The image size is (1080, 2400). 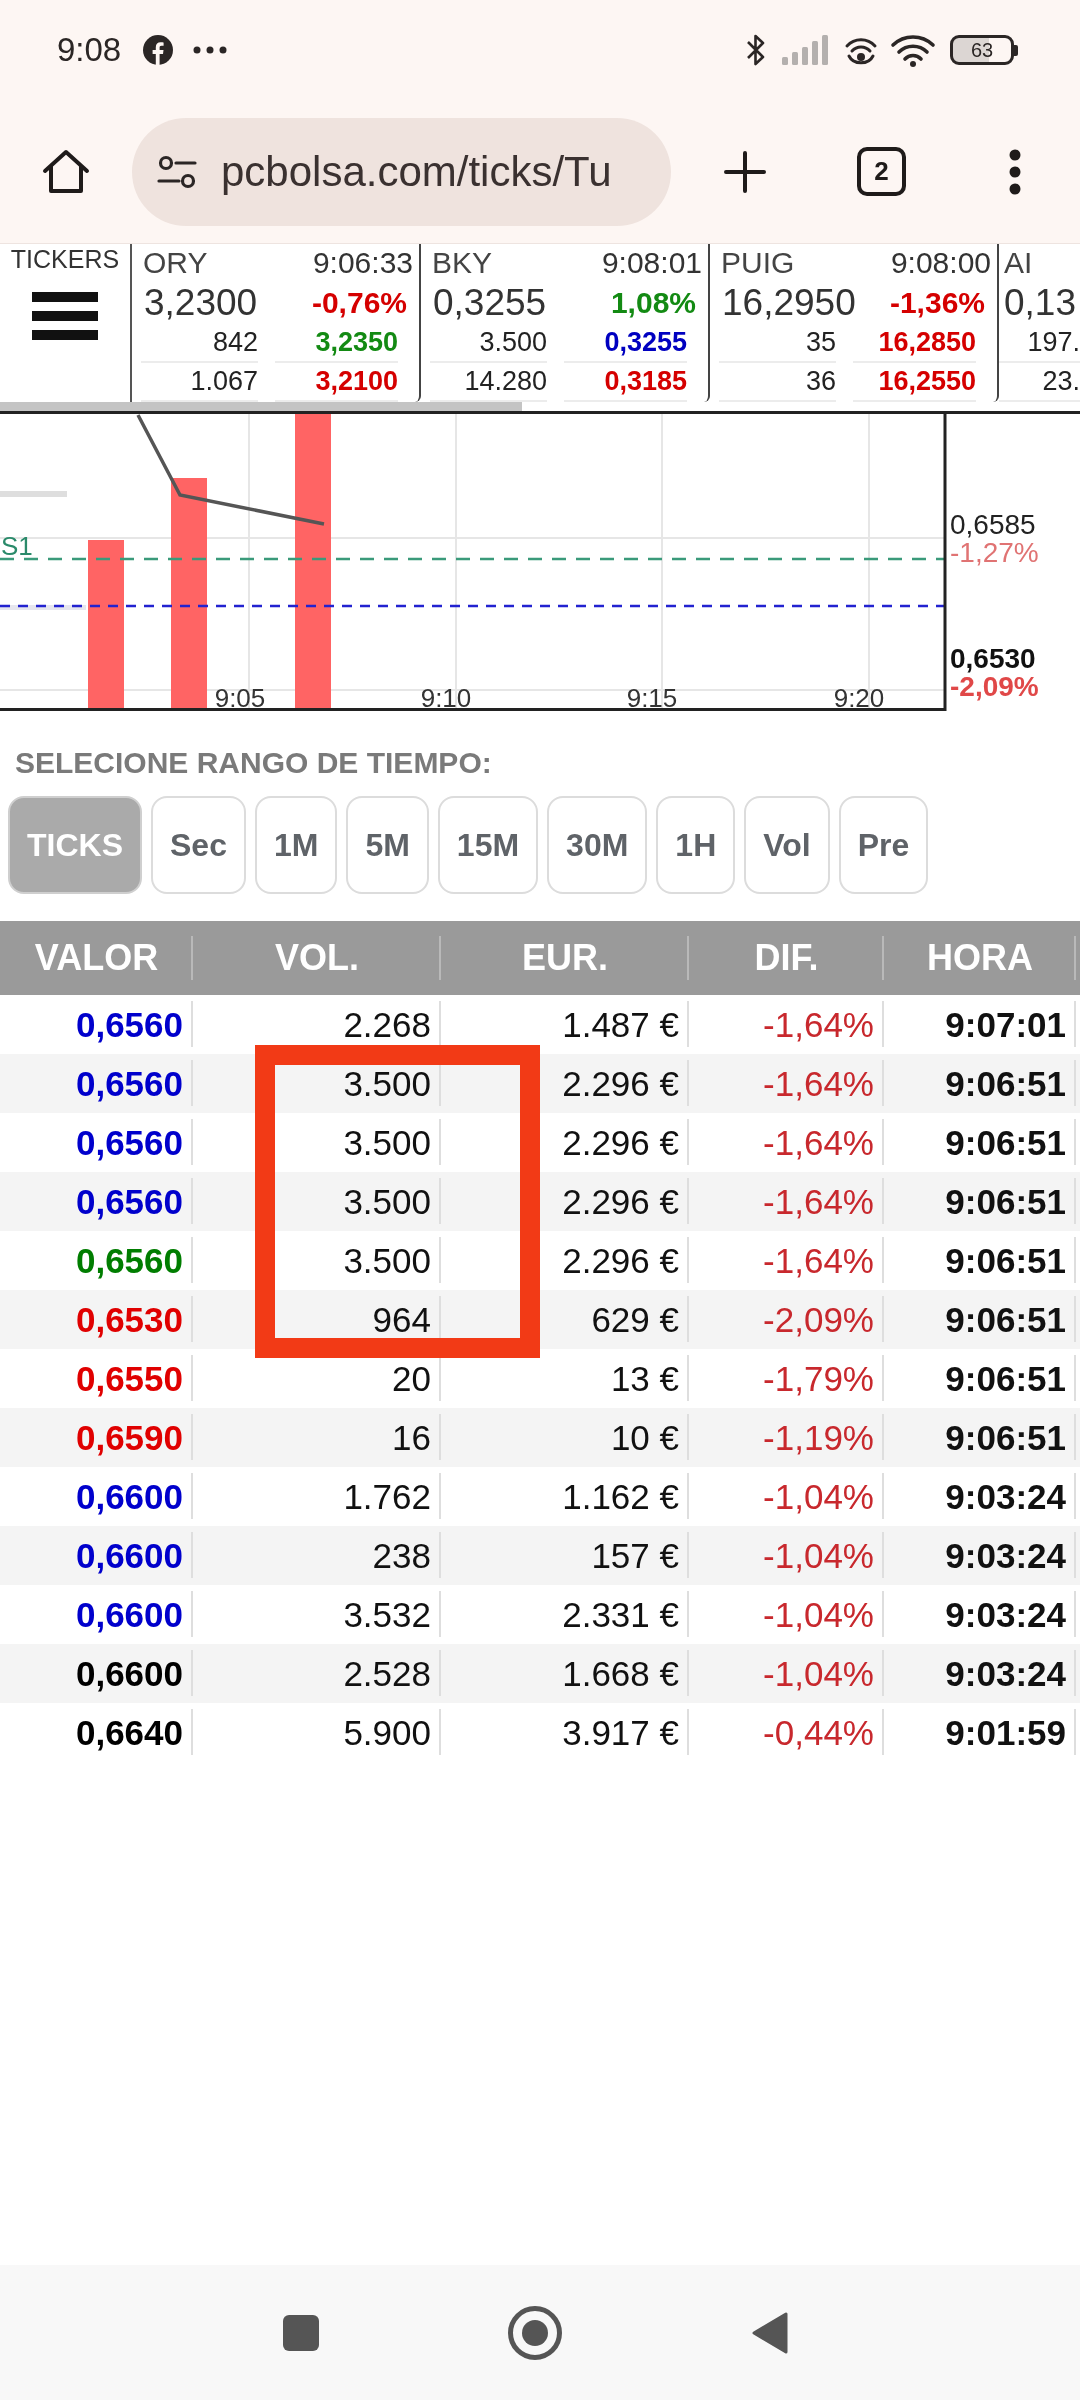 What do you see at coordinates (651, 263) in the screenshot?
I see `ticker-time: 9:08:01` at bounding box center [651, 263].